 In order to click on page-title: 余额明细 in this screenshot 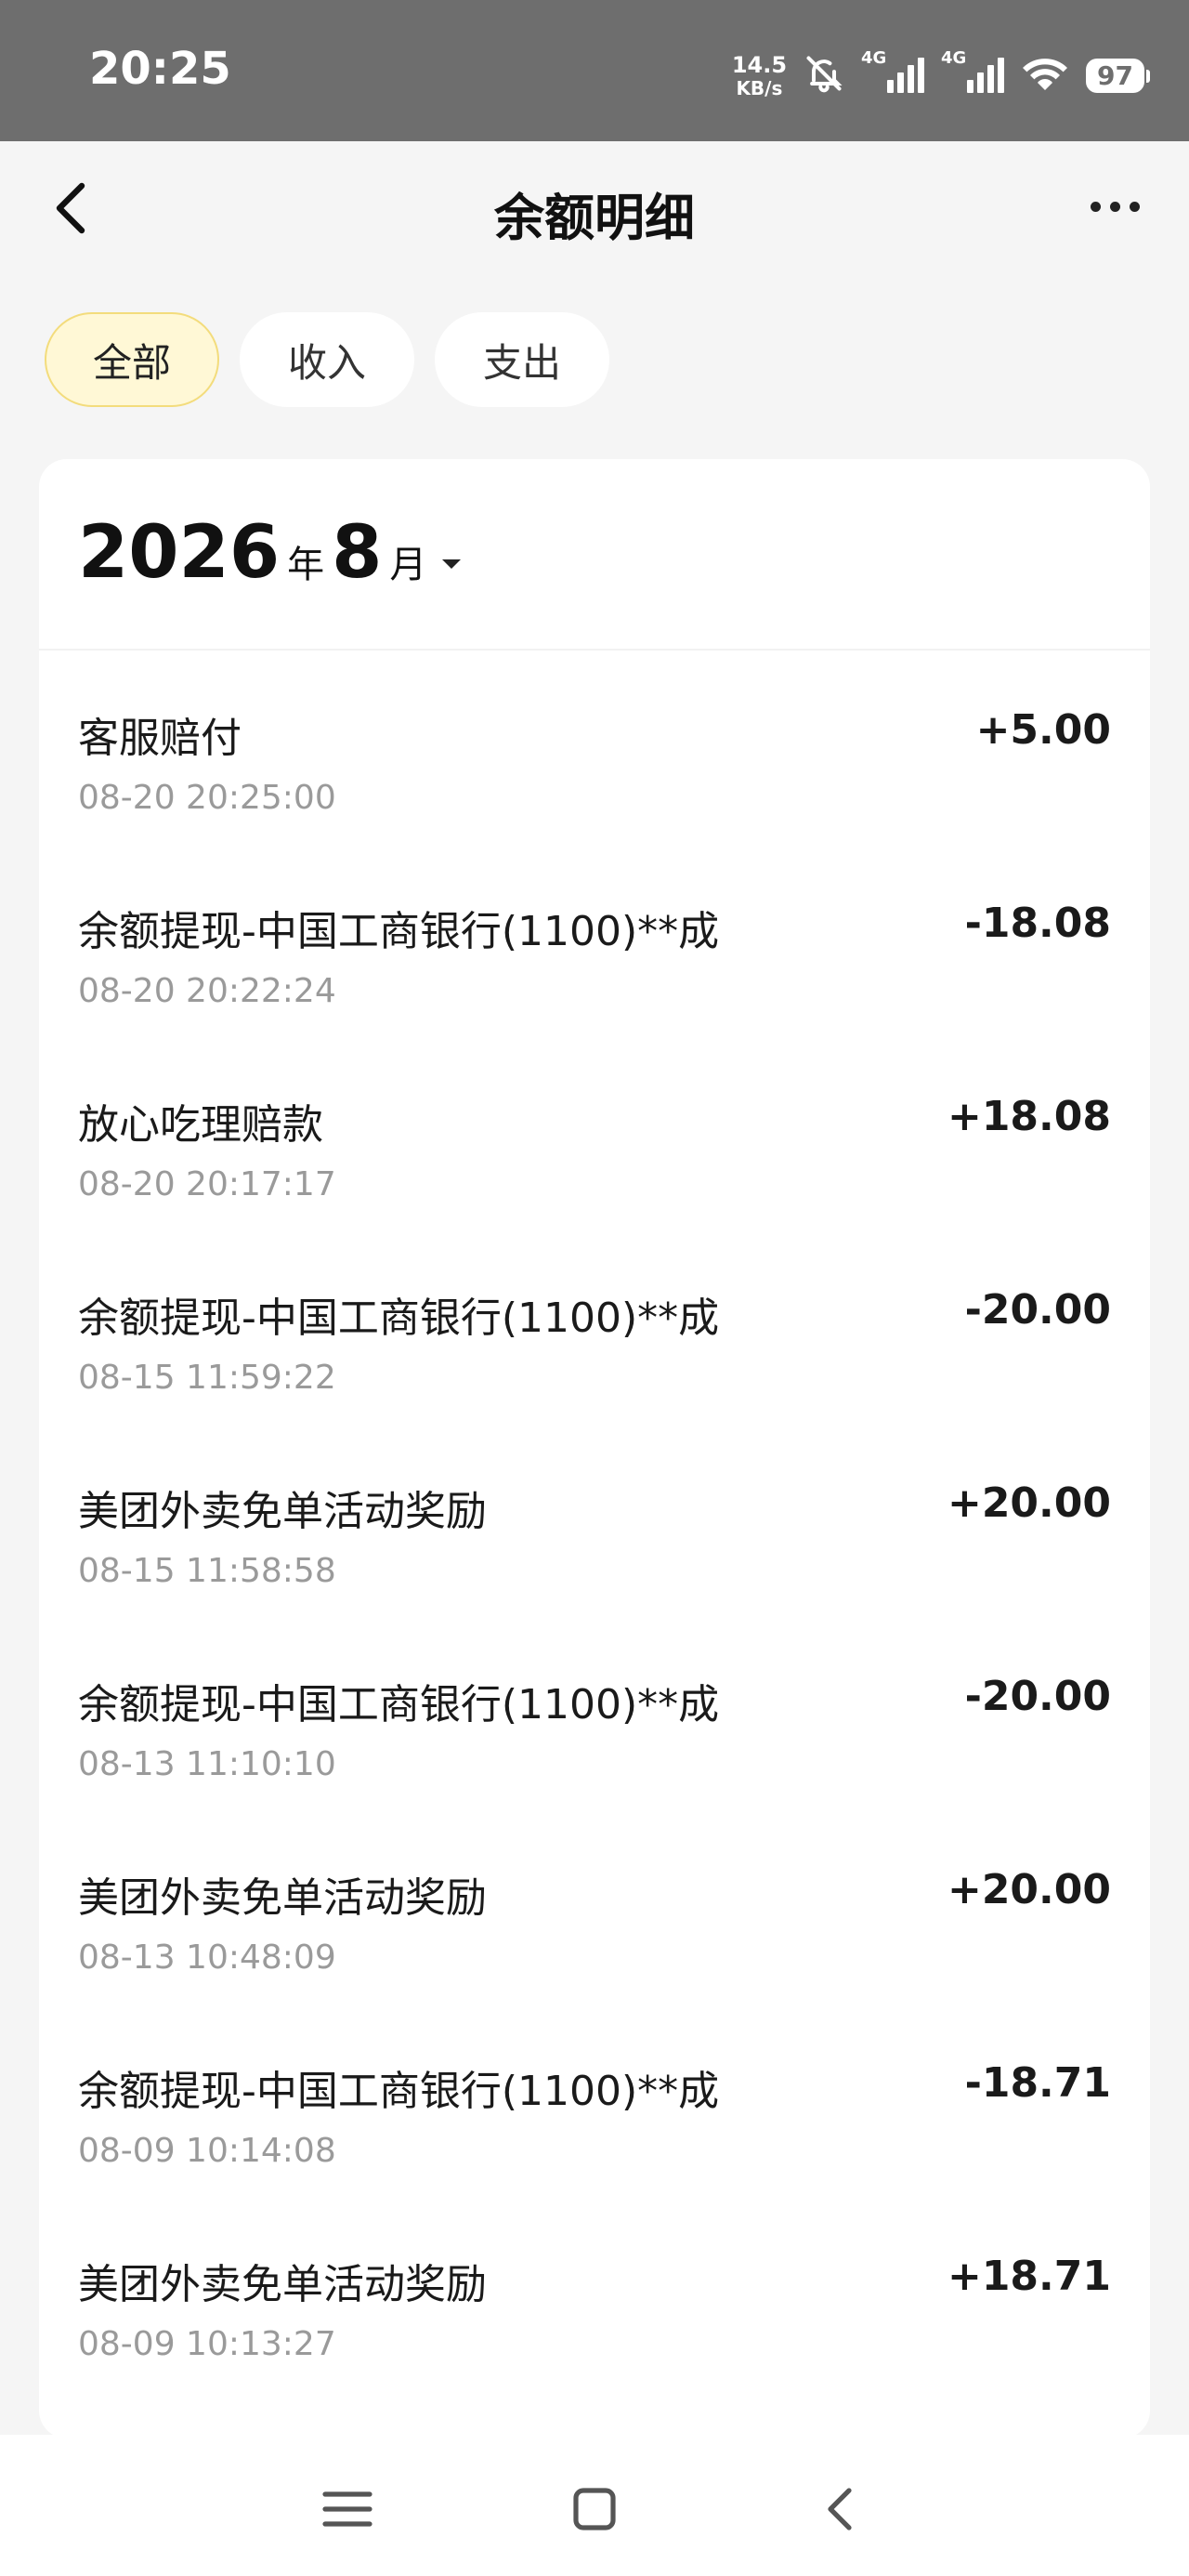, I will do `click(594, 218)`.